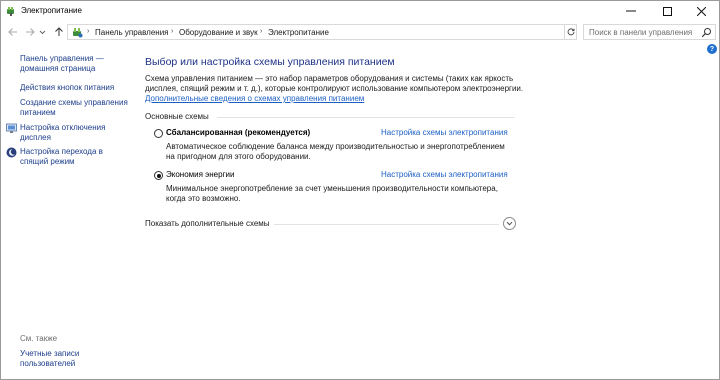 The image size is (720, 380). What do you see at coordinates (218, 32) in the screenshot?
I see `breadcrumb-hardware-and-sound: Оборудование и звук` at bounding box center [218, 32].